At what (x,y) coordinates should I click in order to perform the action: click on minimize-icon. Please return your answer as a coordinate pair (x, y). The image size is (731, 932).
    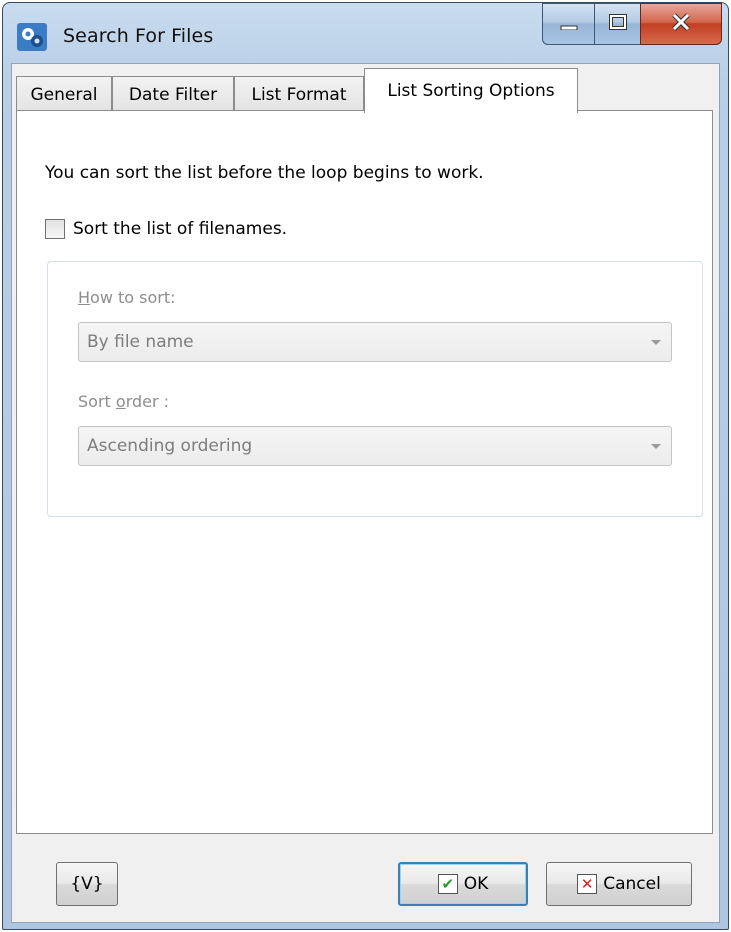
    Looking at the image, I should click on (569, 24).